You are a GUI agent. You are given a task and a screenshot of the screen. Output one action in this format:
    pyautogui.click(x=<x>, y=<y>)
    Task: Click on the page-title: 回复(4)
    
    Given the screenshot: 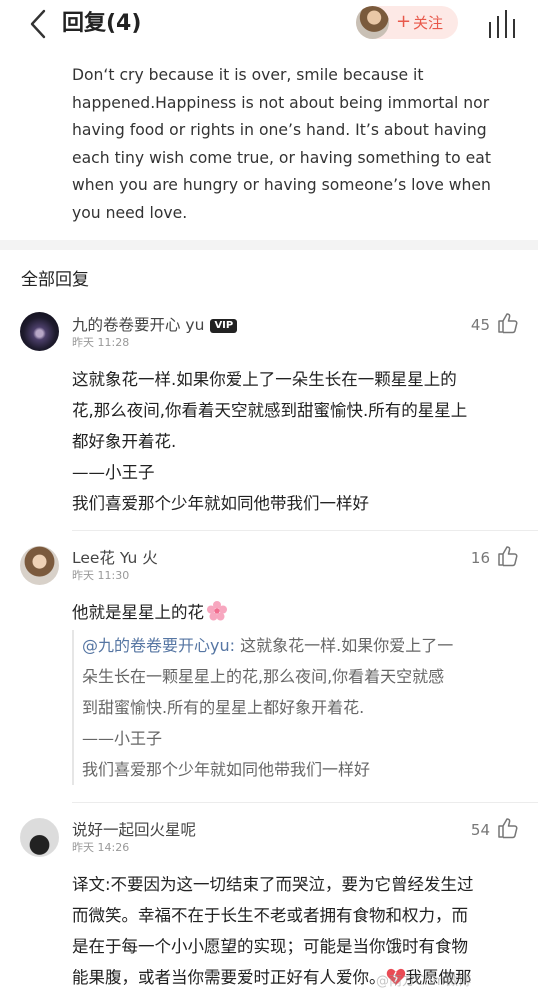 What is the action you would take?
    pyautogui.click(x=102, y=23)
    